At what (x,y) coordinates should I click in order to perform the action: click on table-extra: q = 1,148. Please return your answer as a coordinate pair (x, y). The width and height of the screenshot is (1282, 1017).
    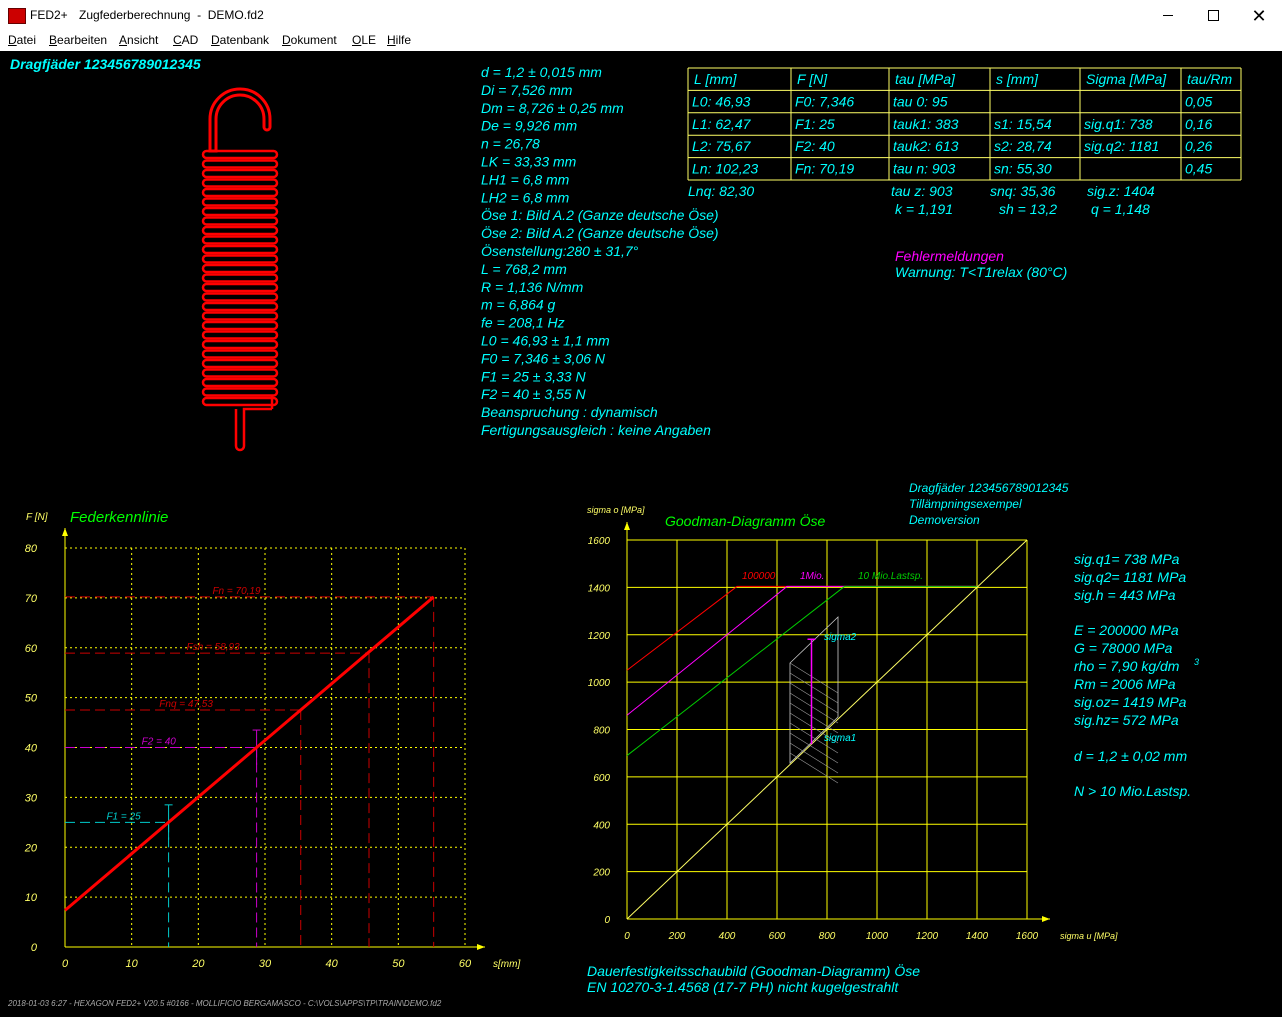
    Looking at the image, I should click on (1120, 209).